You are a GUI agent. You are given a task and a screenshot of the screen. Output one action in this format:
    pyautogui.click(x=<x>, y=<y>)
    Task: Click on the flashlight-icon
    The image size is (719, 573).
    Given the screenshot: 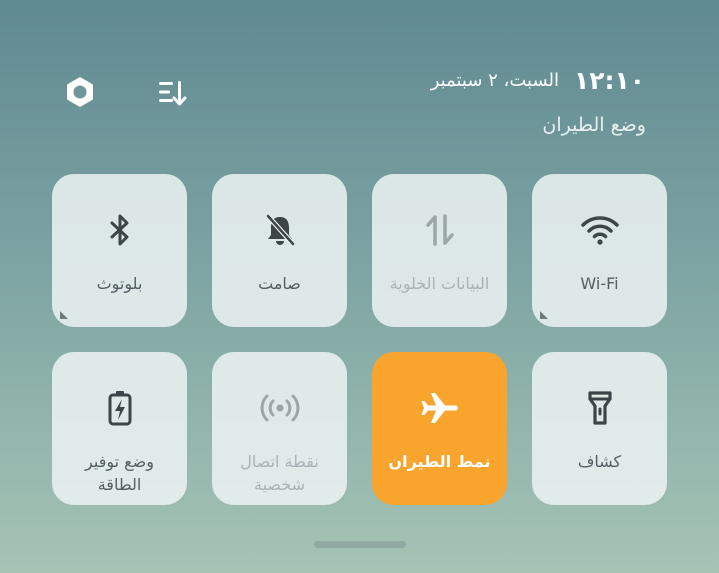 What is the action you would take?
    pyautogui.click(x=599, y=408)
    